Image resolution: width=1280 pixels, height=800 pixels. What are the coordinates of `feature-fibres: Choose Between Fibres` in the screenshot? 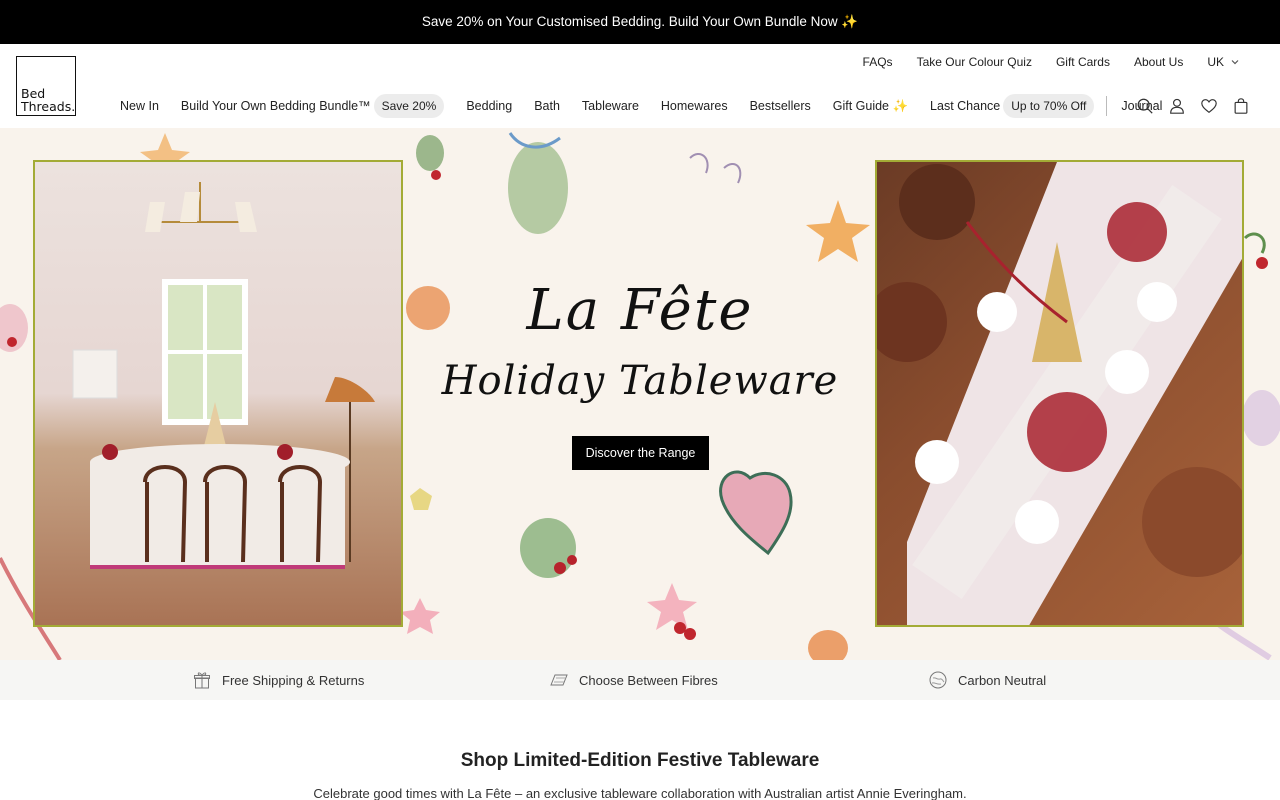 It's located at (633, 680).